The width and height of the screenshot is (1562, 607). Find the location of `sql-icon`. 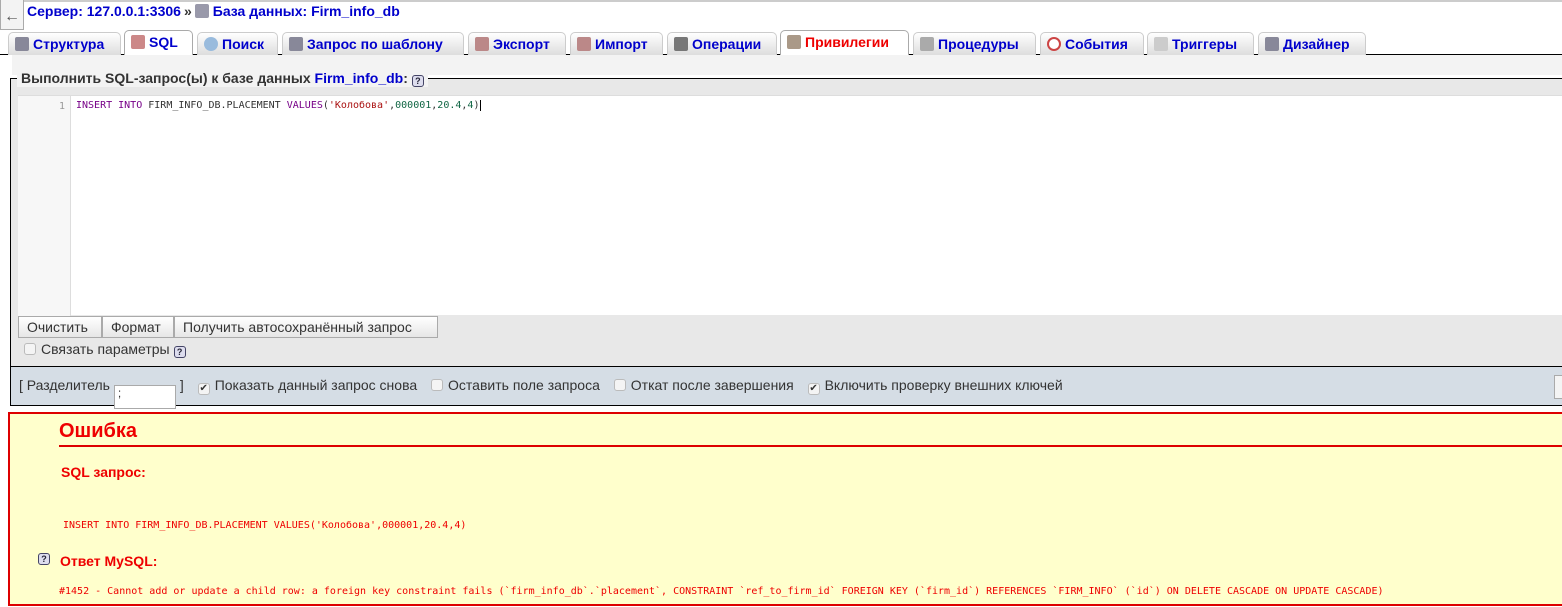

sql-icon is located at coordinates (138, 42).